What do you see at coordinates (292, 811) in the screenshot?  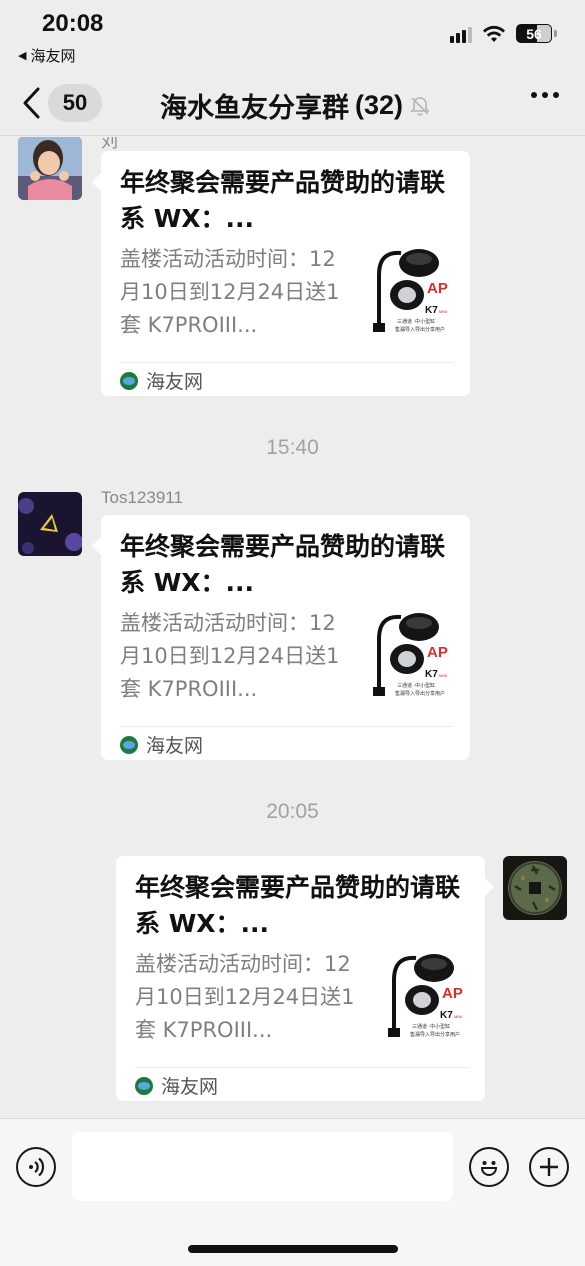 I see `message-timestamp: 20:05` at bounding box center [292, 811].